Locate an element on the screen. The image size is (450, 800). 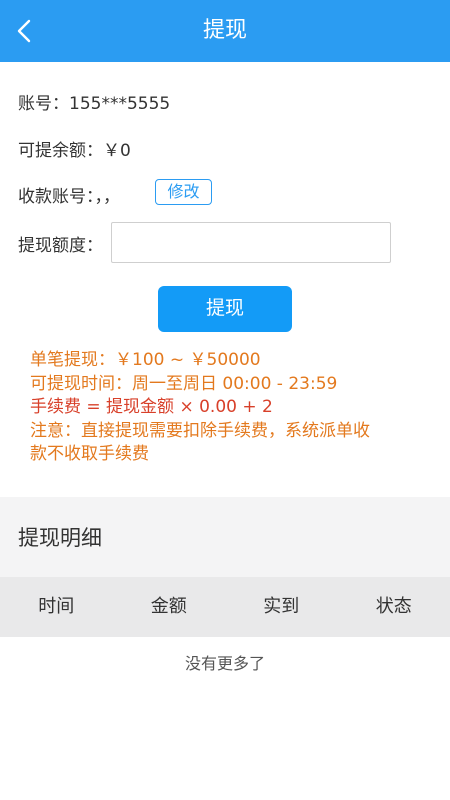
receive-account-value: ，， is located at coordinates (107, 197).